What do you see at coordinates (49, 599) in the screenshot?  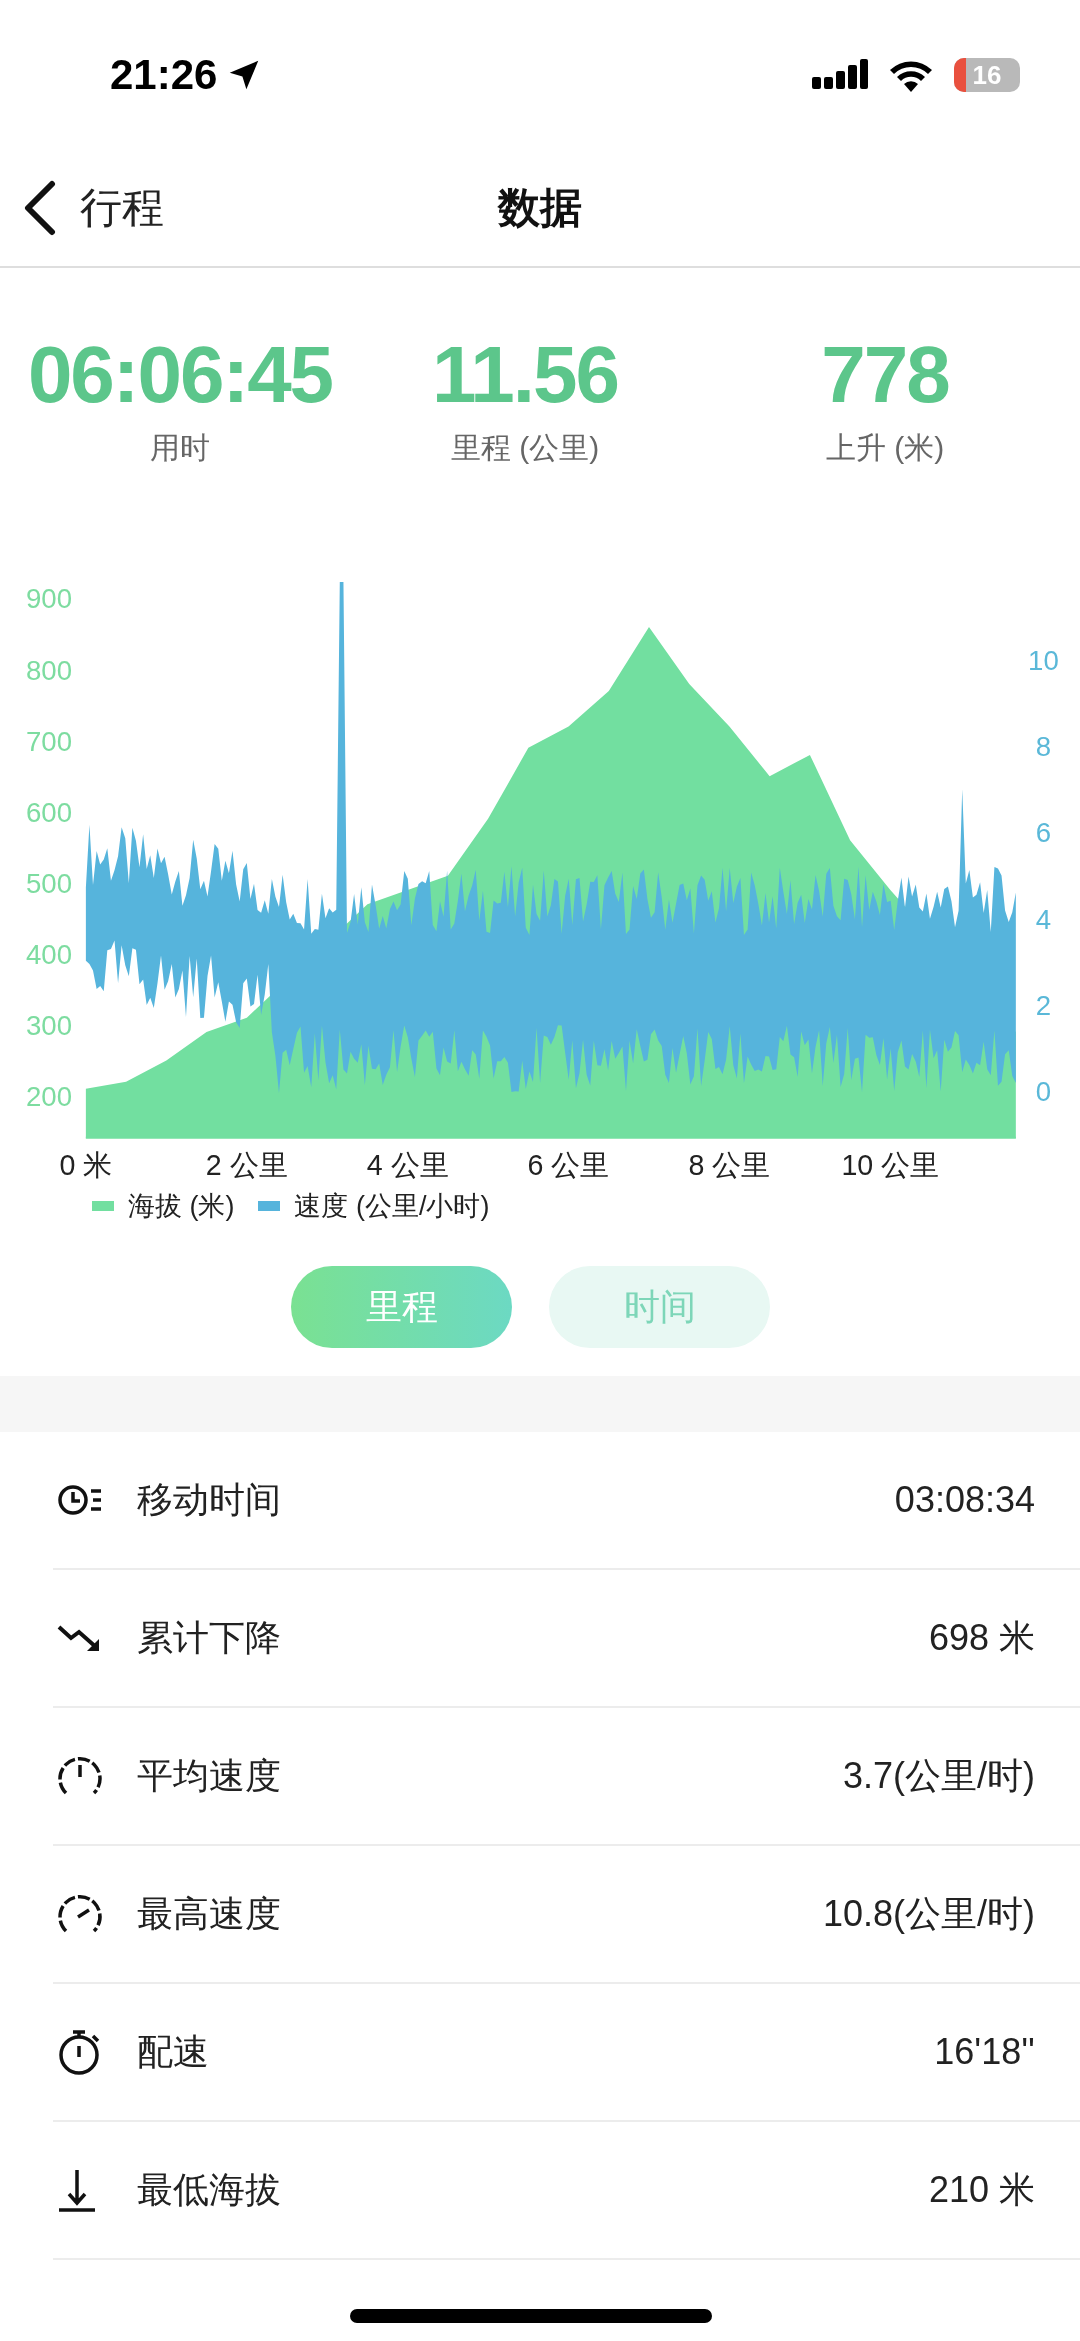 I see `axis-tick-label: 900` at bounding box center [49, 599].